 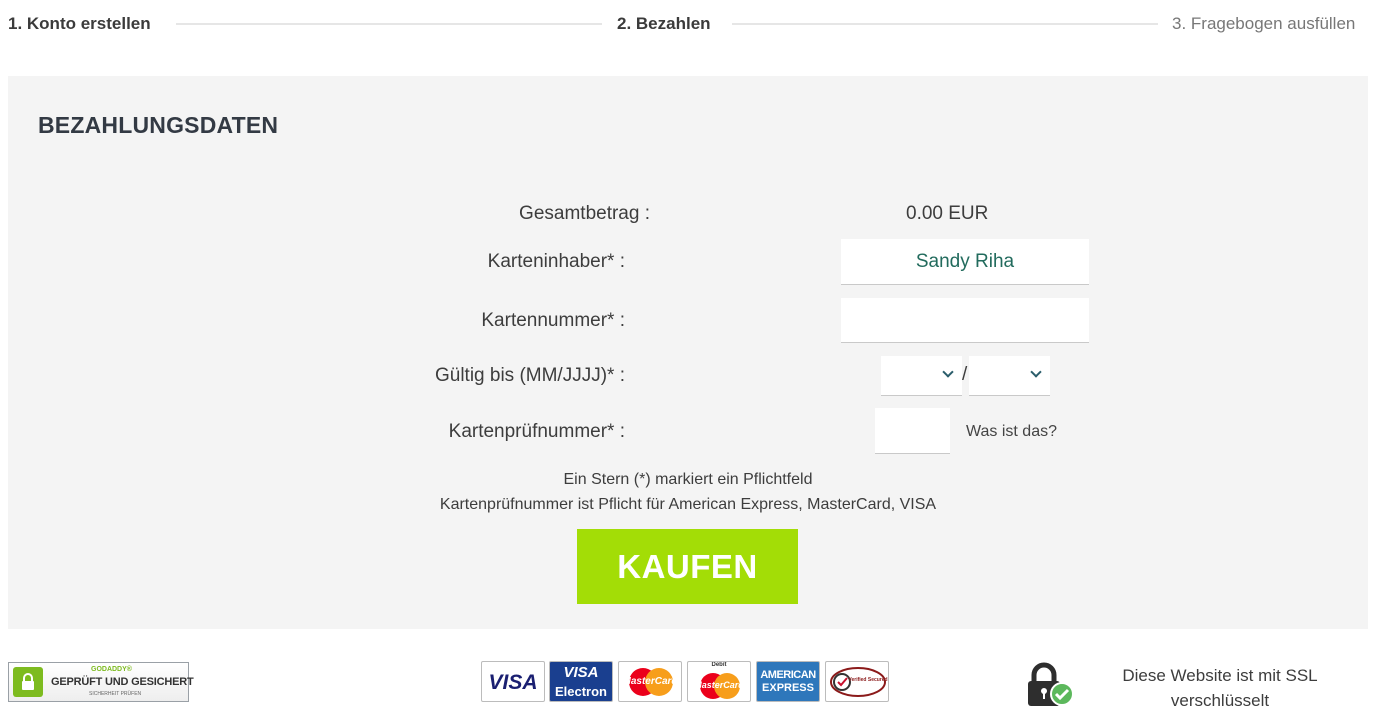 I want to click on expiry-month-select, so click(x=921, y=376).